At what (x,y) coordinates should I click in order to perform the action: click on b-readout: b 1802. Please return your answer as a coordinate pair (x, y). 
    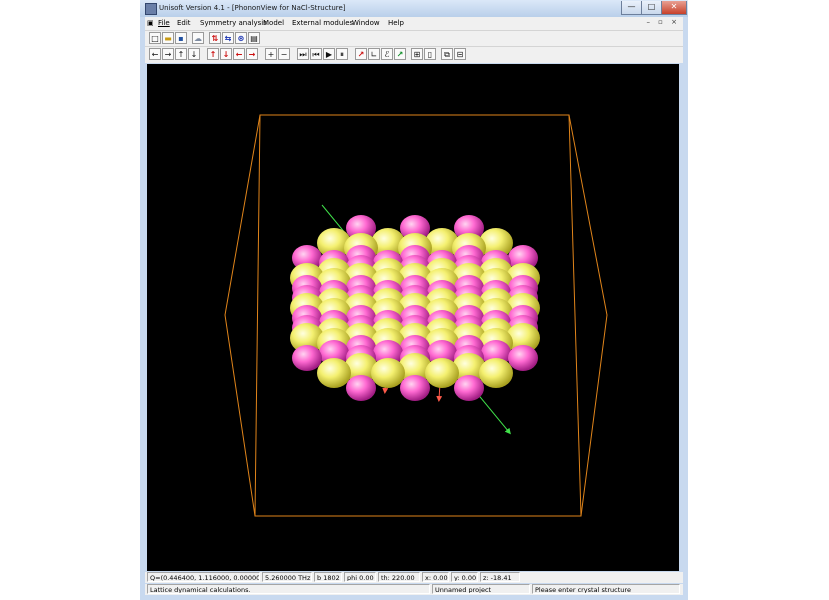
    Looking at the image, I should click on (328, 577).